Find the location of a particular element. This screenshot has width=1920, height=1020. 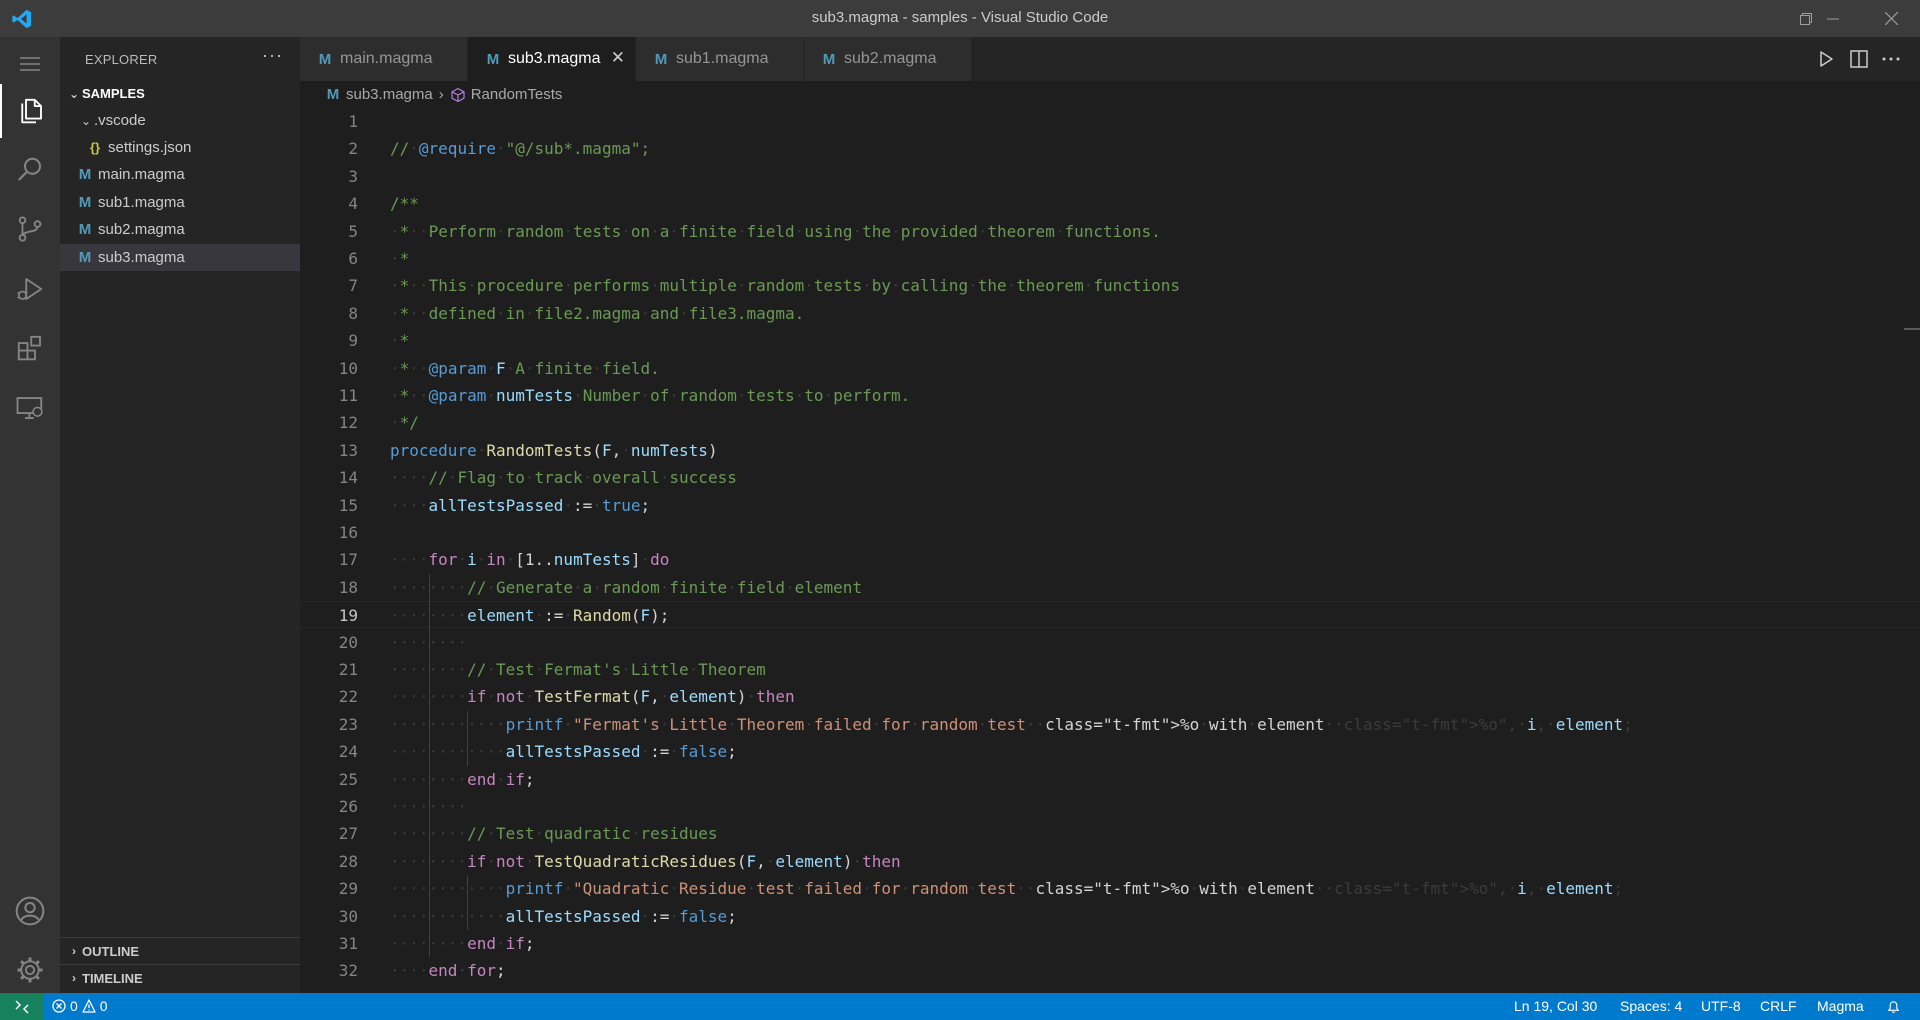

code-line: 24 ············allTestsPassed·:=·false; is located at coordinates (1110, 751).